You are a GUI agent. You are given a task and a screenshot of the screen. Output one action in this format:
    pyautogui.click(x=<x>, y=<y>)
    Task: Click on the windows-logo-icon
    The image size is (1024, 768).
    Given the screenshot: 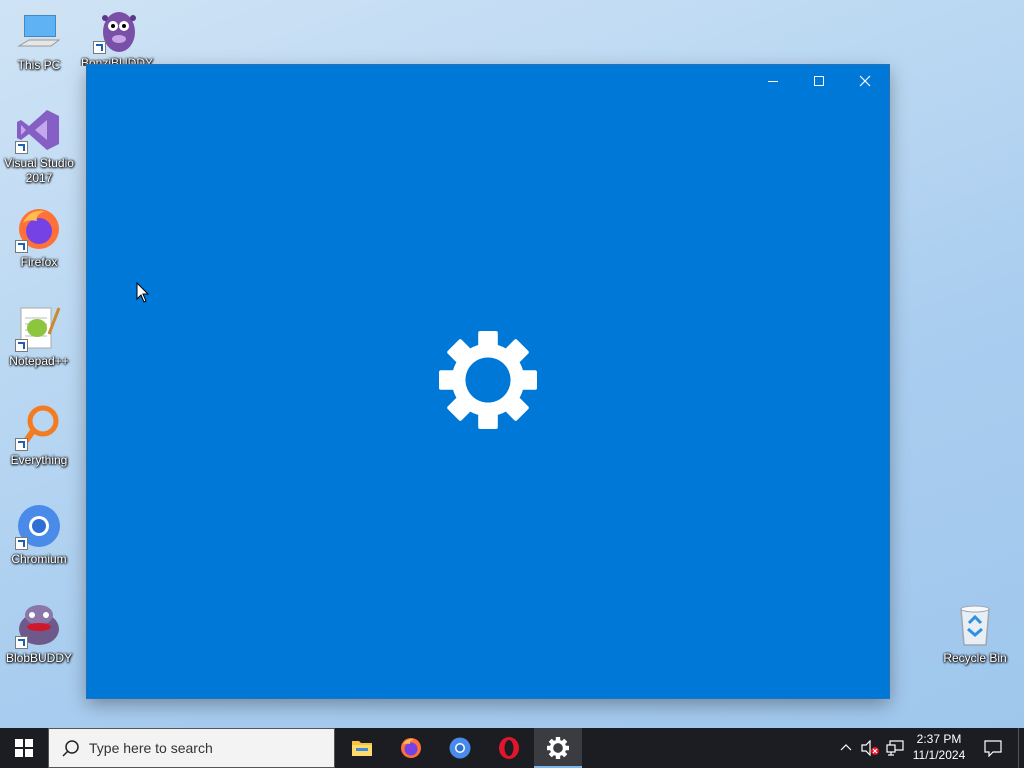 What is the action you would take?
    pyautogui.click(x=24, y=748)
    